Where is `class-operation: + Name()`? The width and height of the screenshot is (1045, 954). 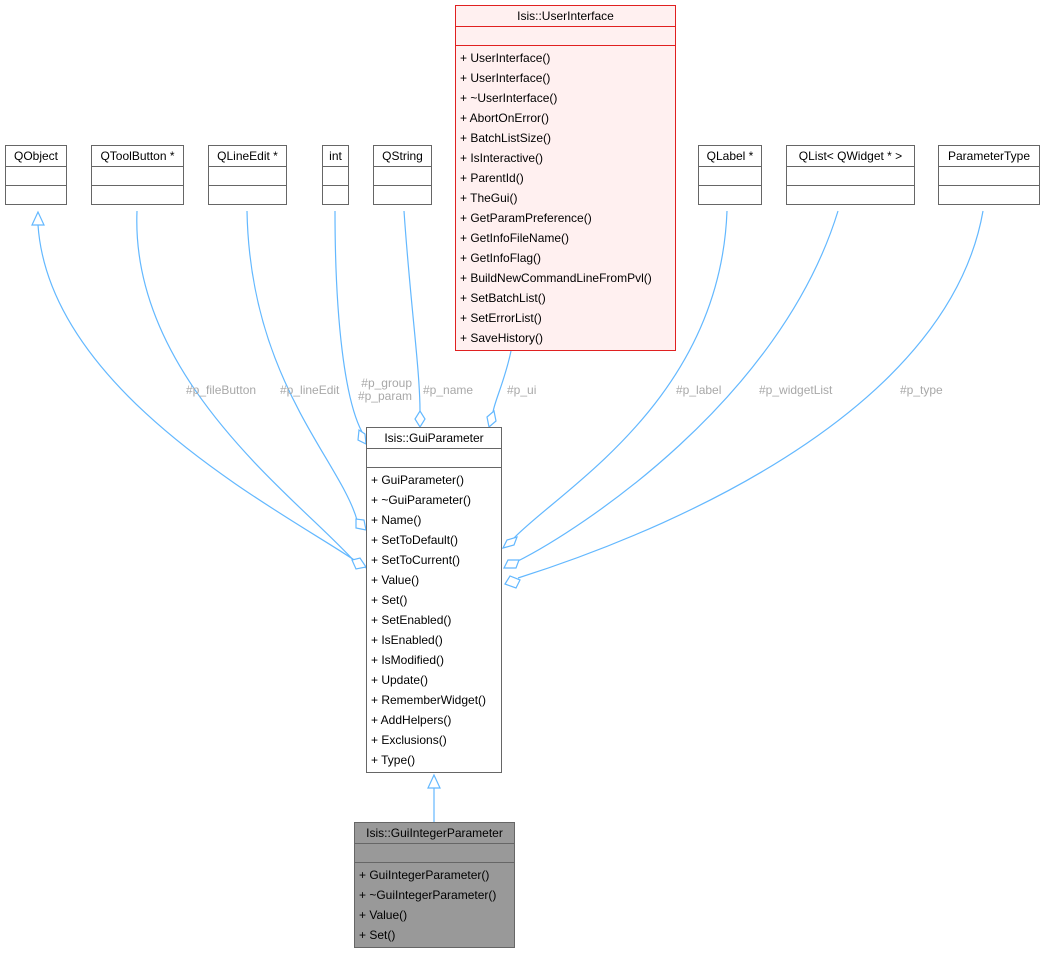
class-operation: + Name() is located at coordinates (396, 520).